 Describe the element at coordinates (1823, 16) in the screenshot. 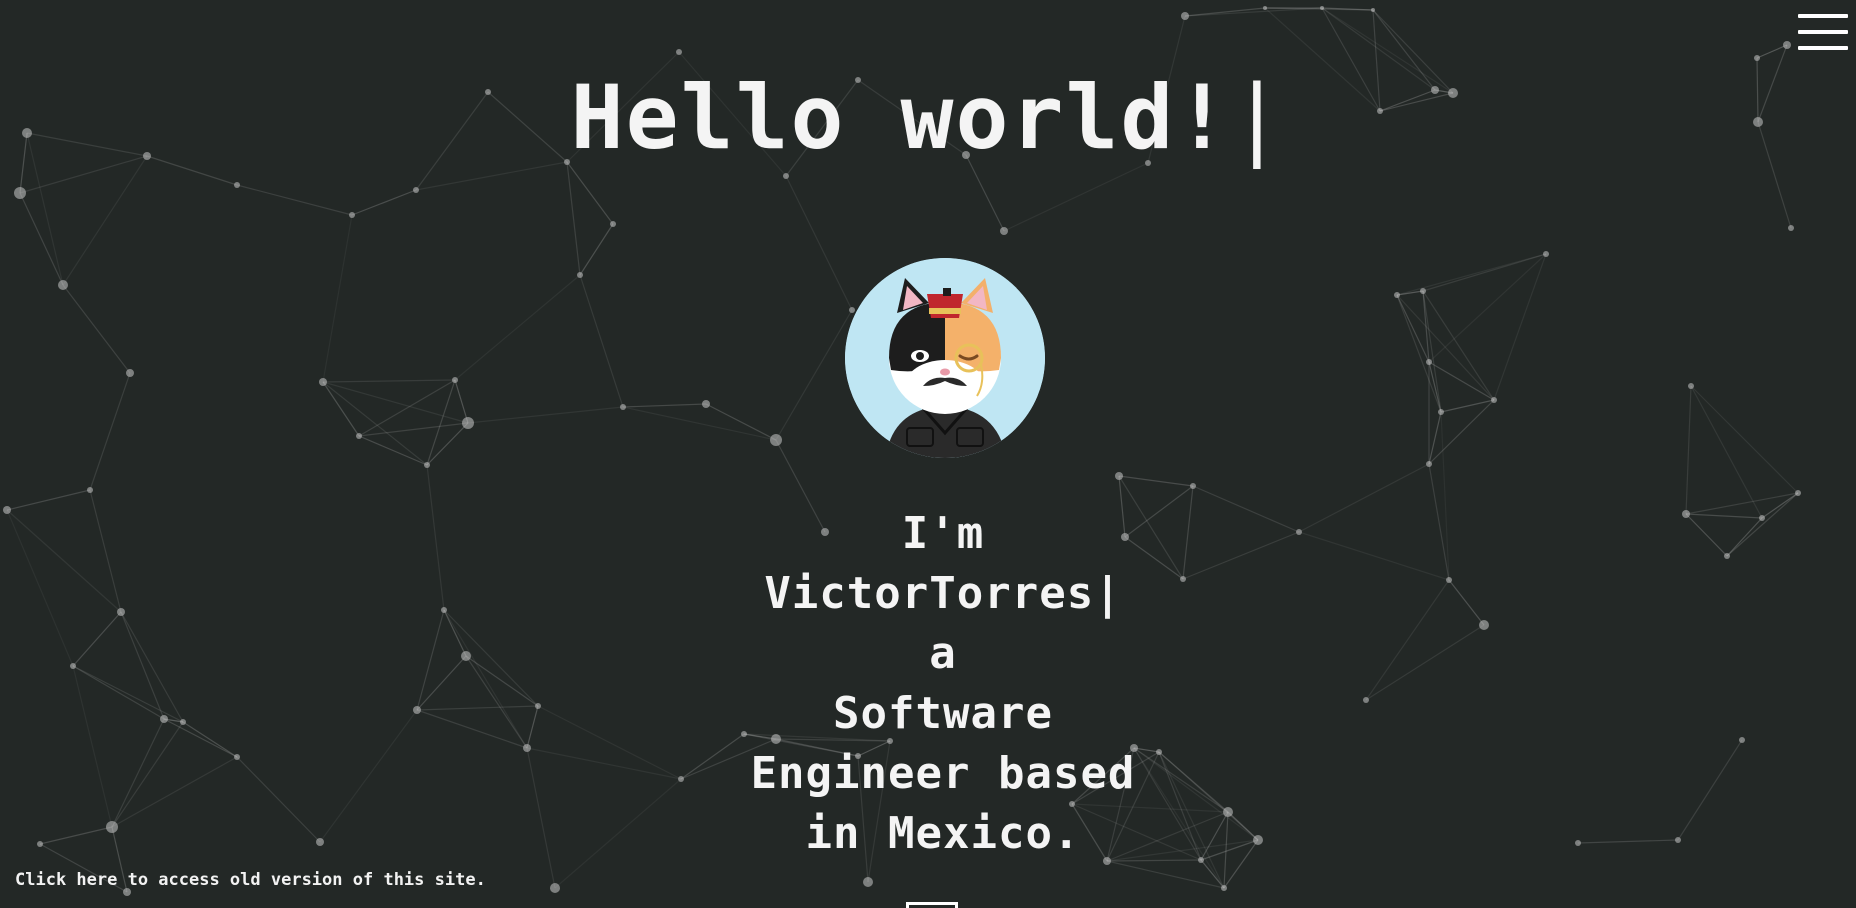

I see `menu-bar-top` at that location.